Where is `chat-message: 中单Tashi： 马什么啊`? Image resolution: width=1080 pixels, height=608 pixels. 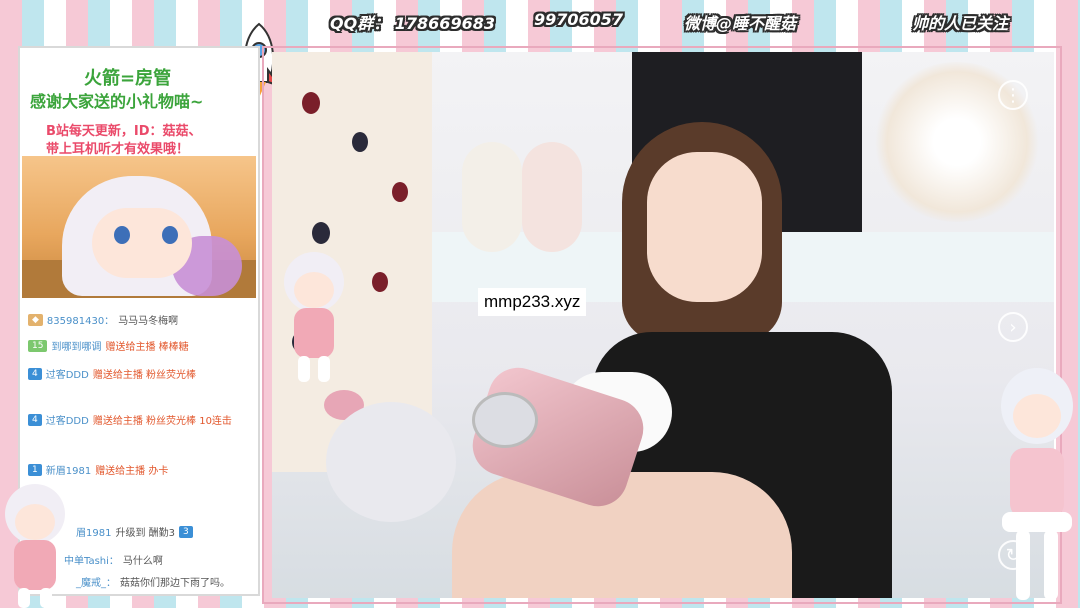
chat-message: 中单Tashi： 马什么啊 is located at coordinates (113, 559).